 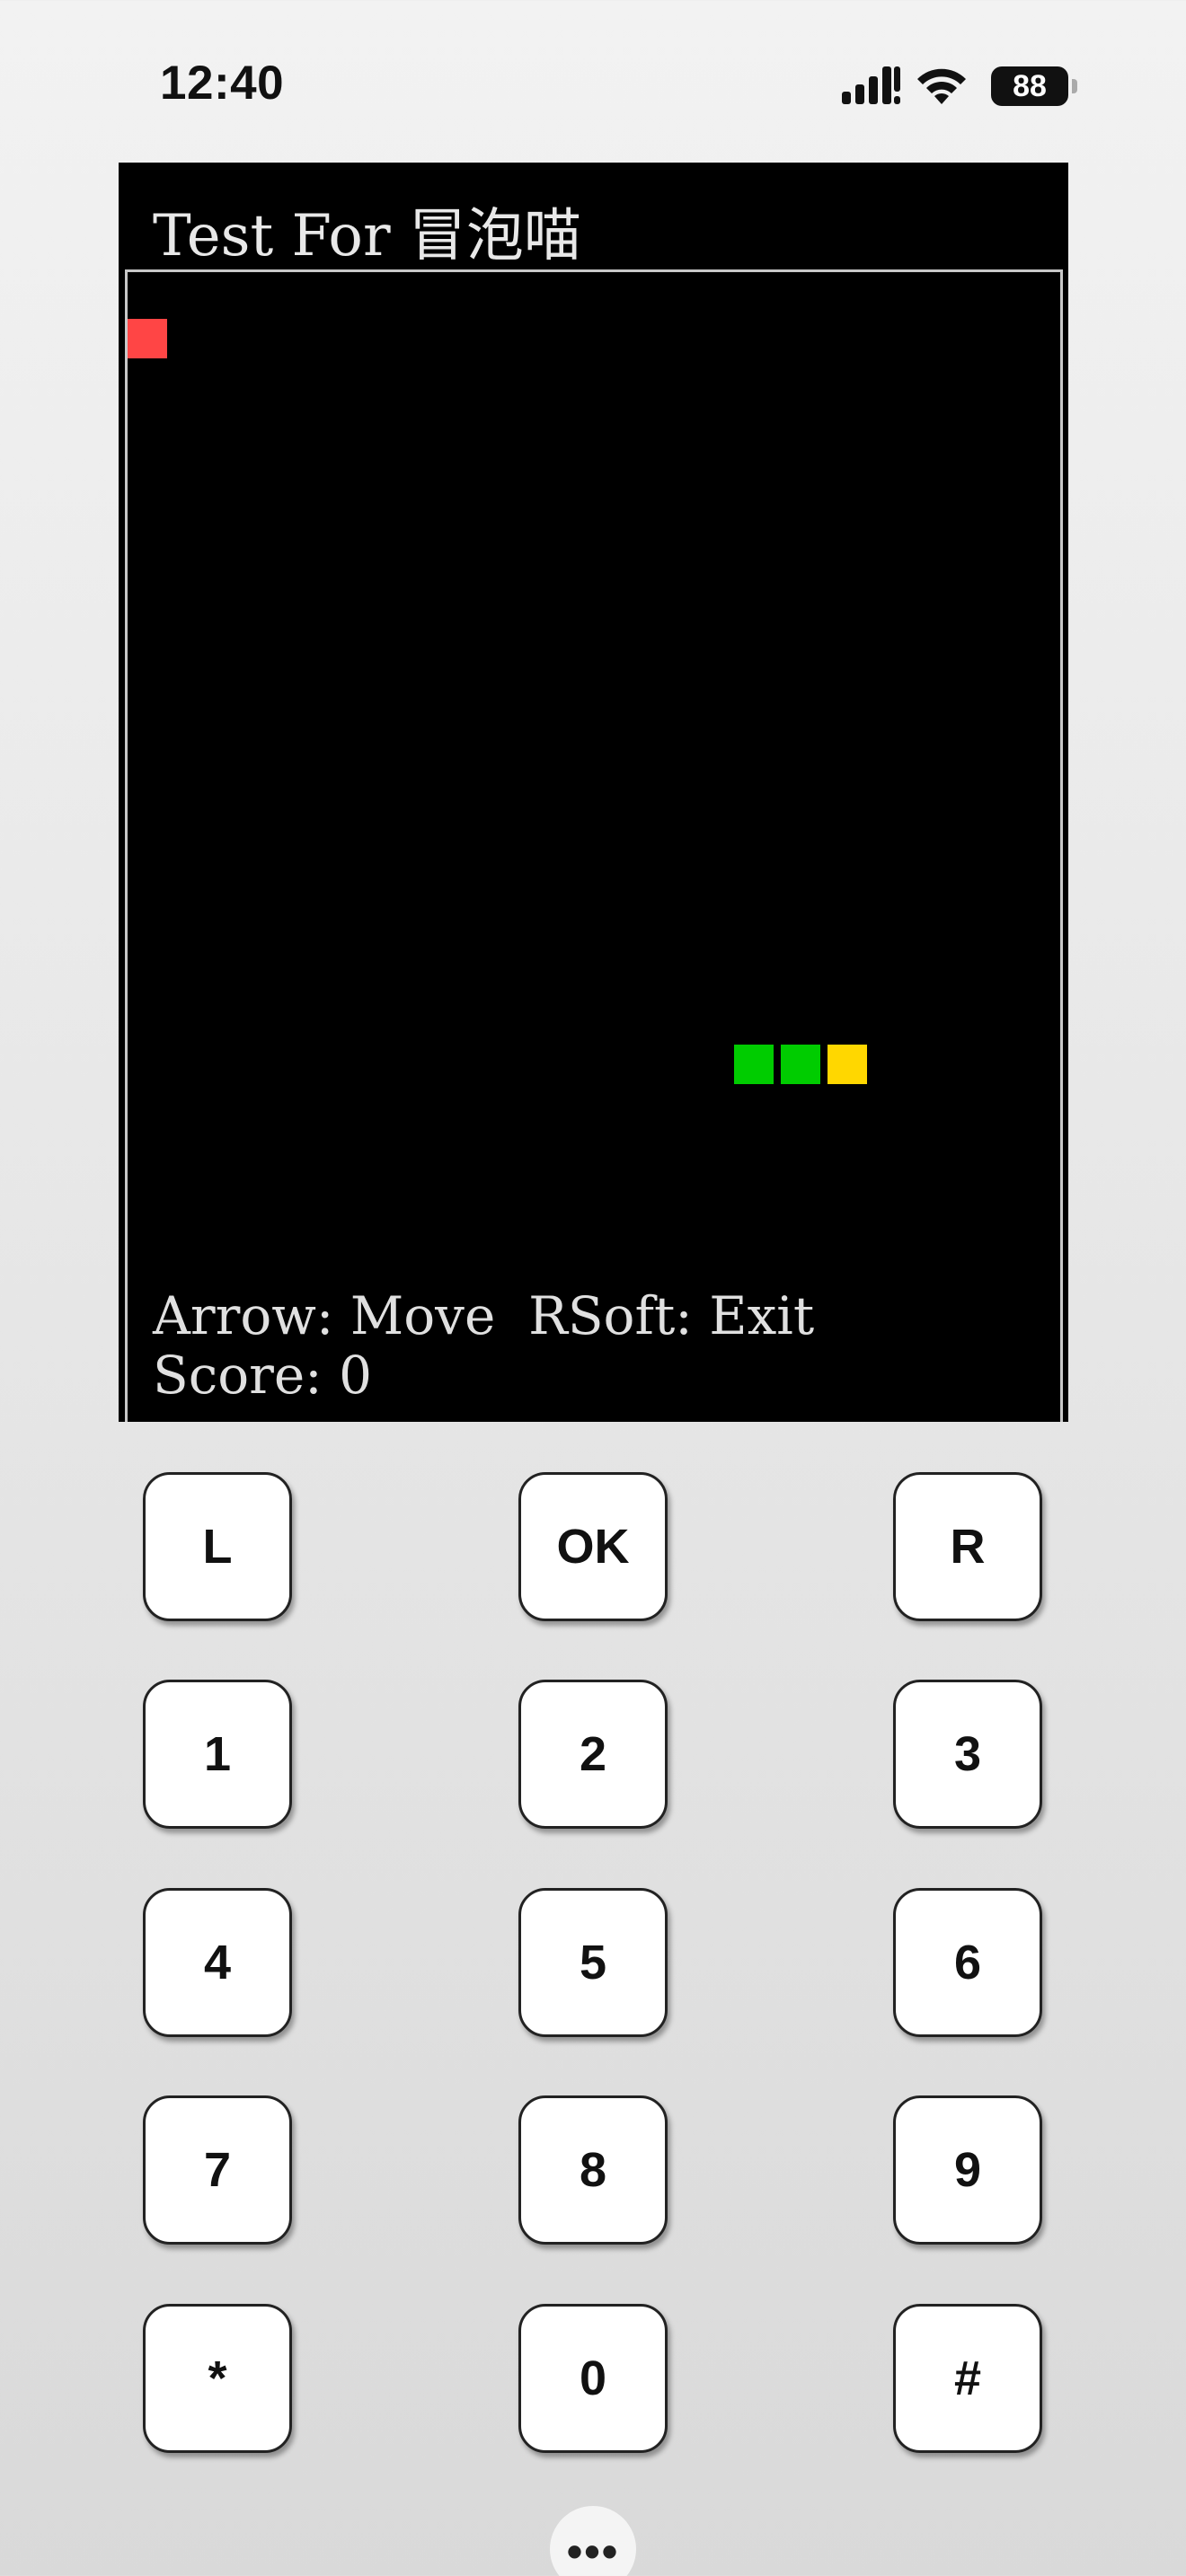 I want to click on key-1: 1, so click(x=217, y=1754).